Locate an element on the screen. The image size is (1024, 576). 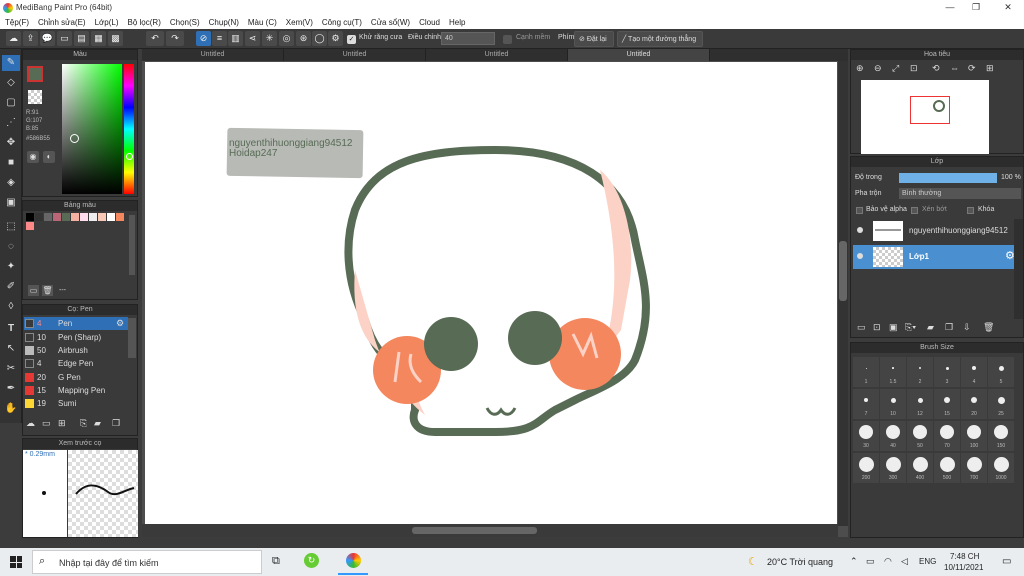
brush-size-option: 500 is located at coordinates (947, 468).